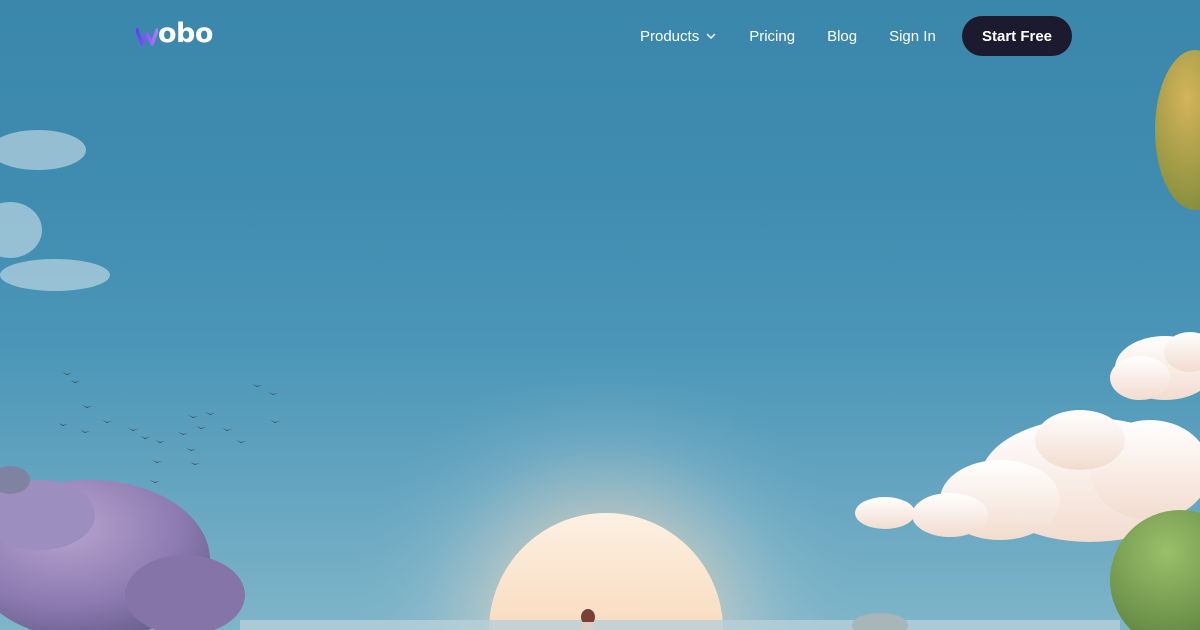 This screenshot has width=1200, height=630. What do you see at coordinates (147, 37) in the screenshot?
I see `logo-w-icon` at bounding box center [147, 37].